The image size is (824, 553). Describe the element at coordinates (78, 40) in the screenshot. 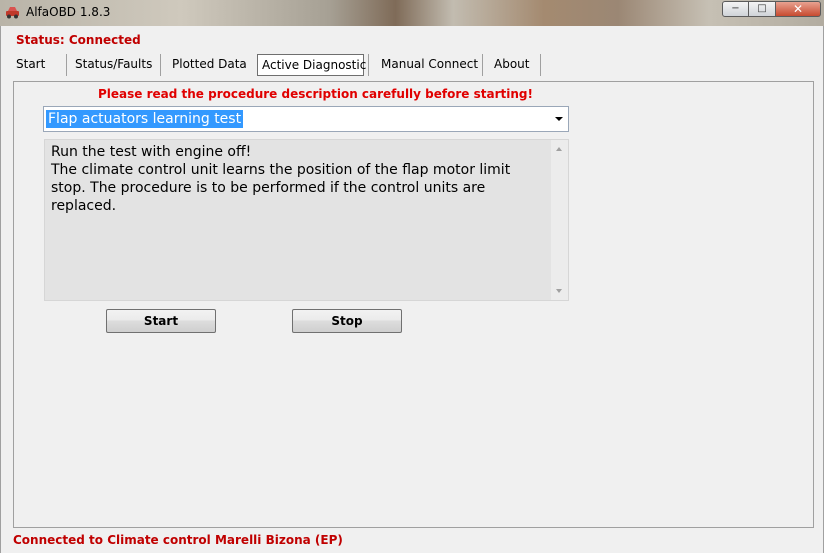

I see `connection-status: Status: Connected` at that location.